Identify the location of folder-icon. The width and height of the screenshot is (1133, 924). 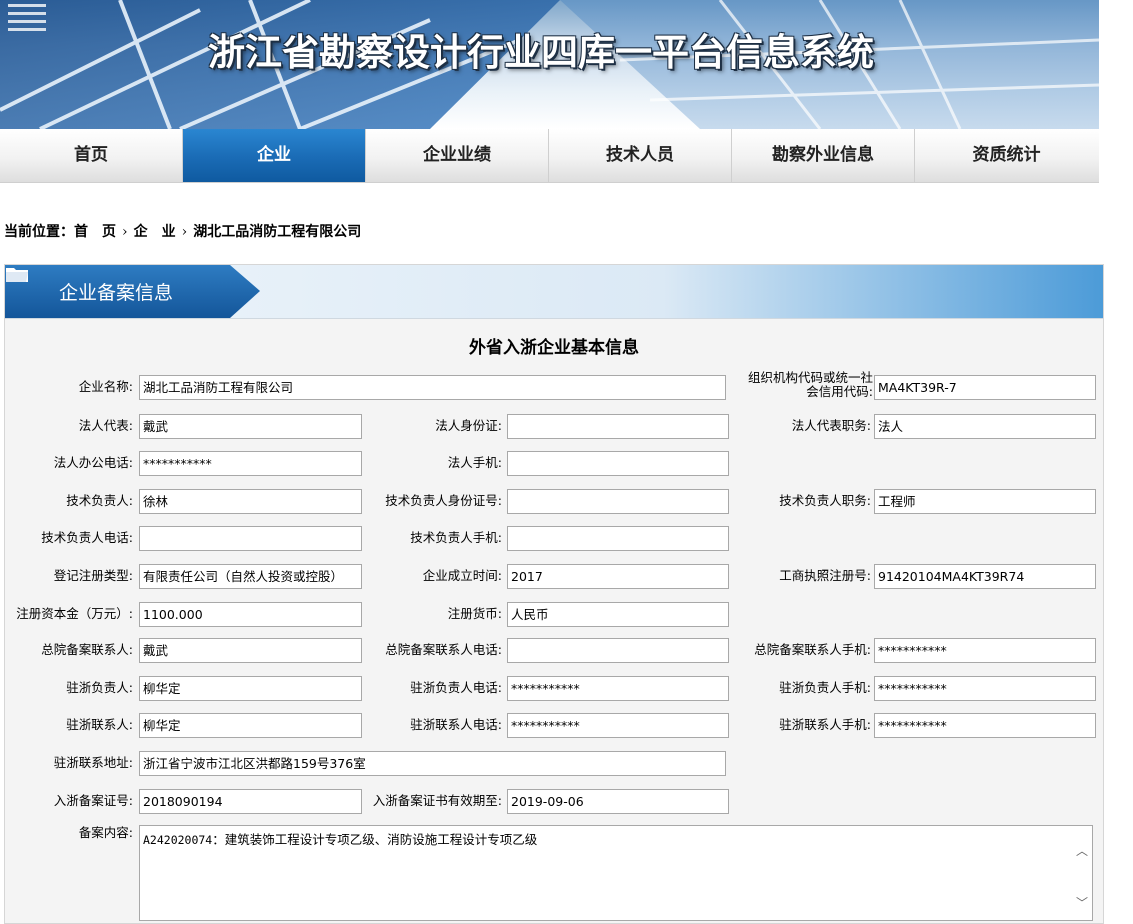
(17, 275).